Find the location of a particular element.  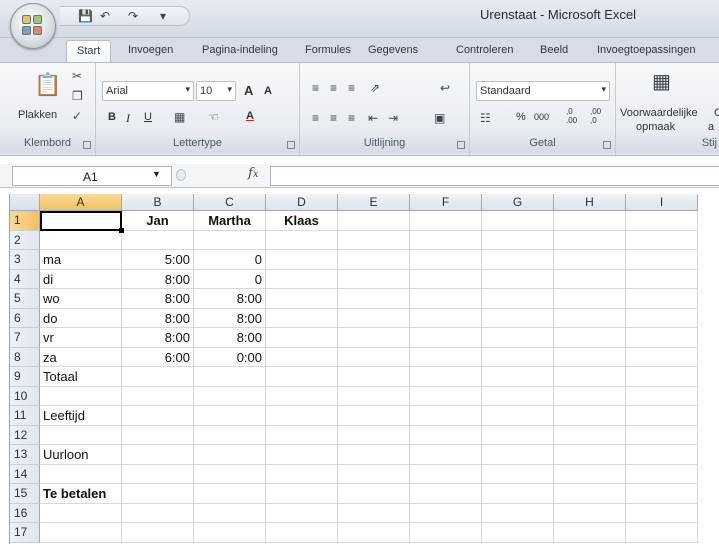

cell-a15: Te betalen is located at coordinates (81, 494).